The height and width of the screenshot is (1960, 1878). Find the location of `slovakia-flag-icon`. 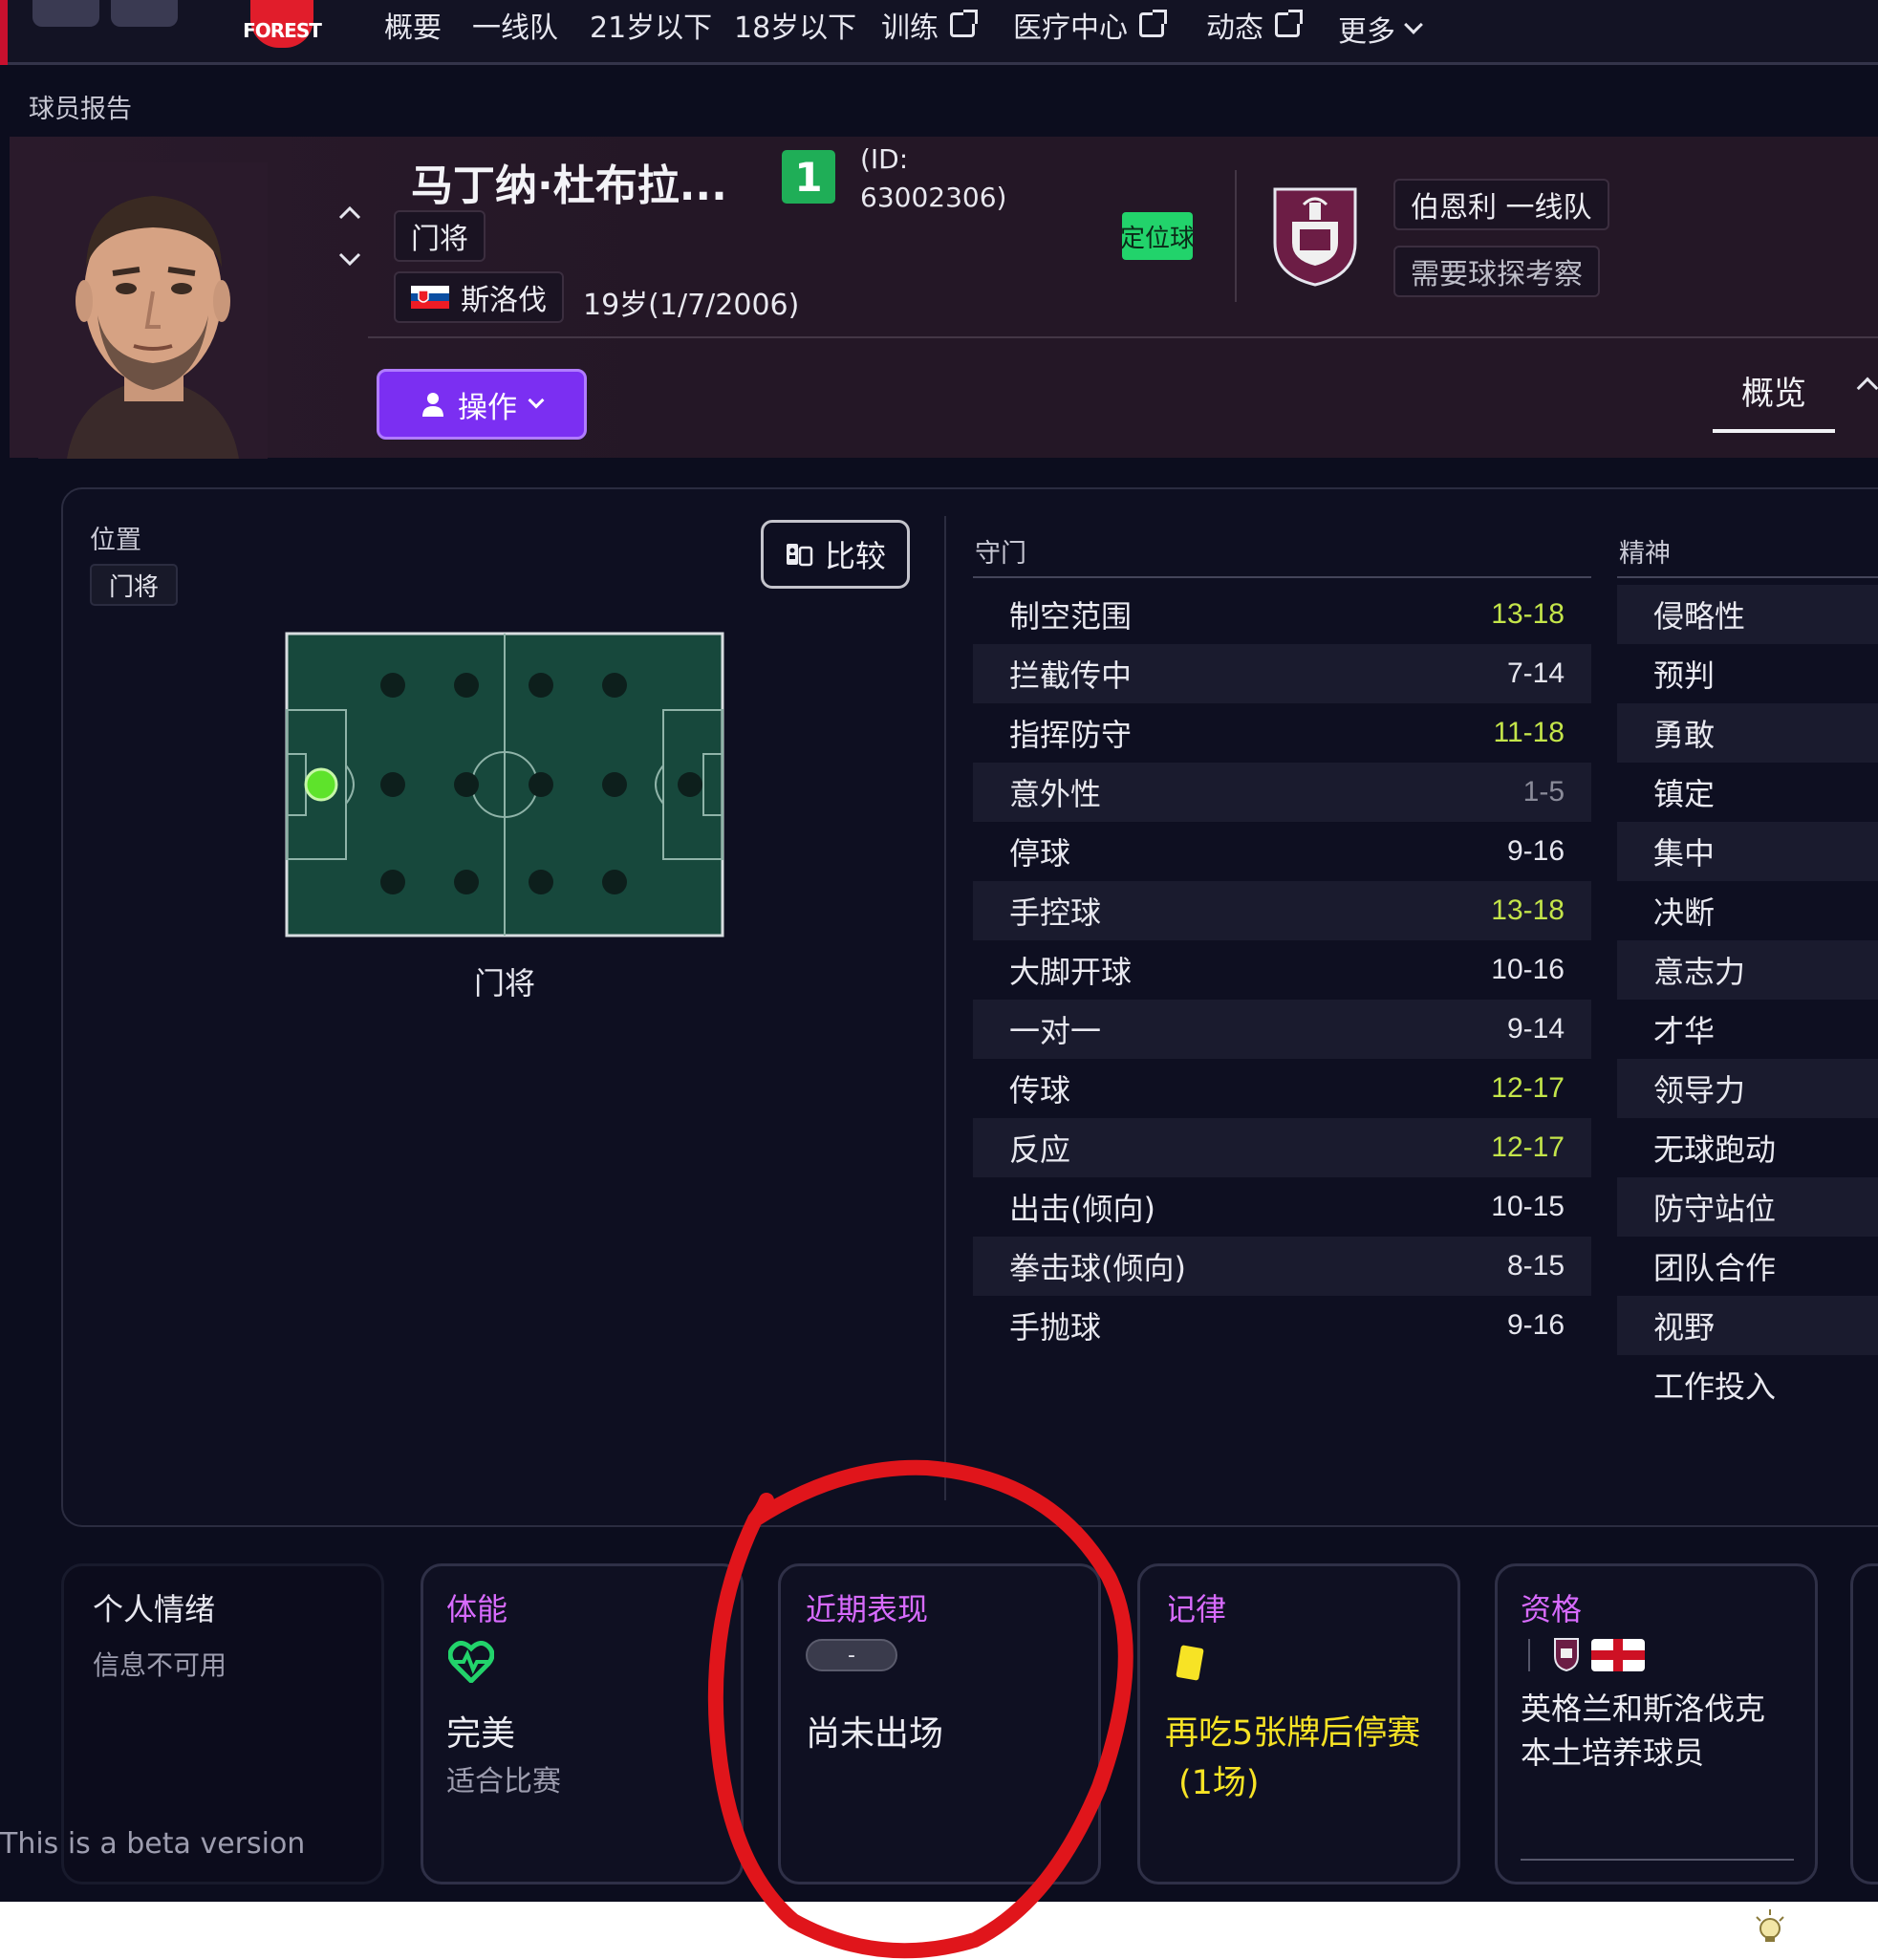

slovakia-flag-icon is located at coordinates (430, 297).